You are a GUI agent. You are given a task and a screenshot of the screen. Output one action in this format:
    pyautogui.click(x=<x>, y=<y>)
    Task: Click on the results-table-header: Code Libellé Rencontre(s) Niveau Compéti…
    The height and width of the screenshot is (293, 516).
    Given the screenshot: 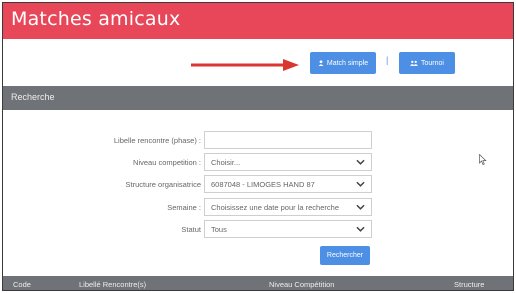 What is the action you would take?
    pyautogui.click(x=258, y=283)
    